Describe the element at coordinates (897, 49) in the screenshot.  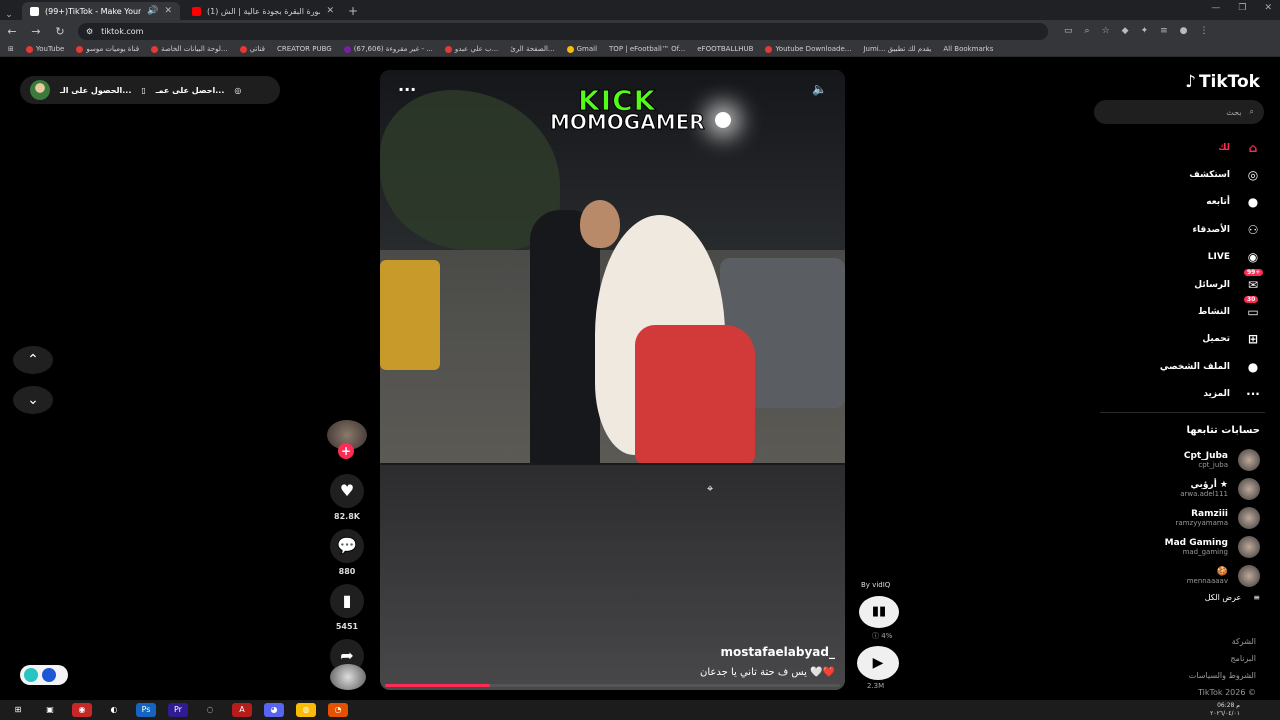
I see `bookmark-item: Jumi... يقدم لك تطبيق` at that location.